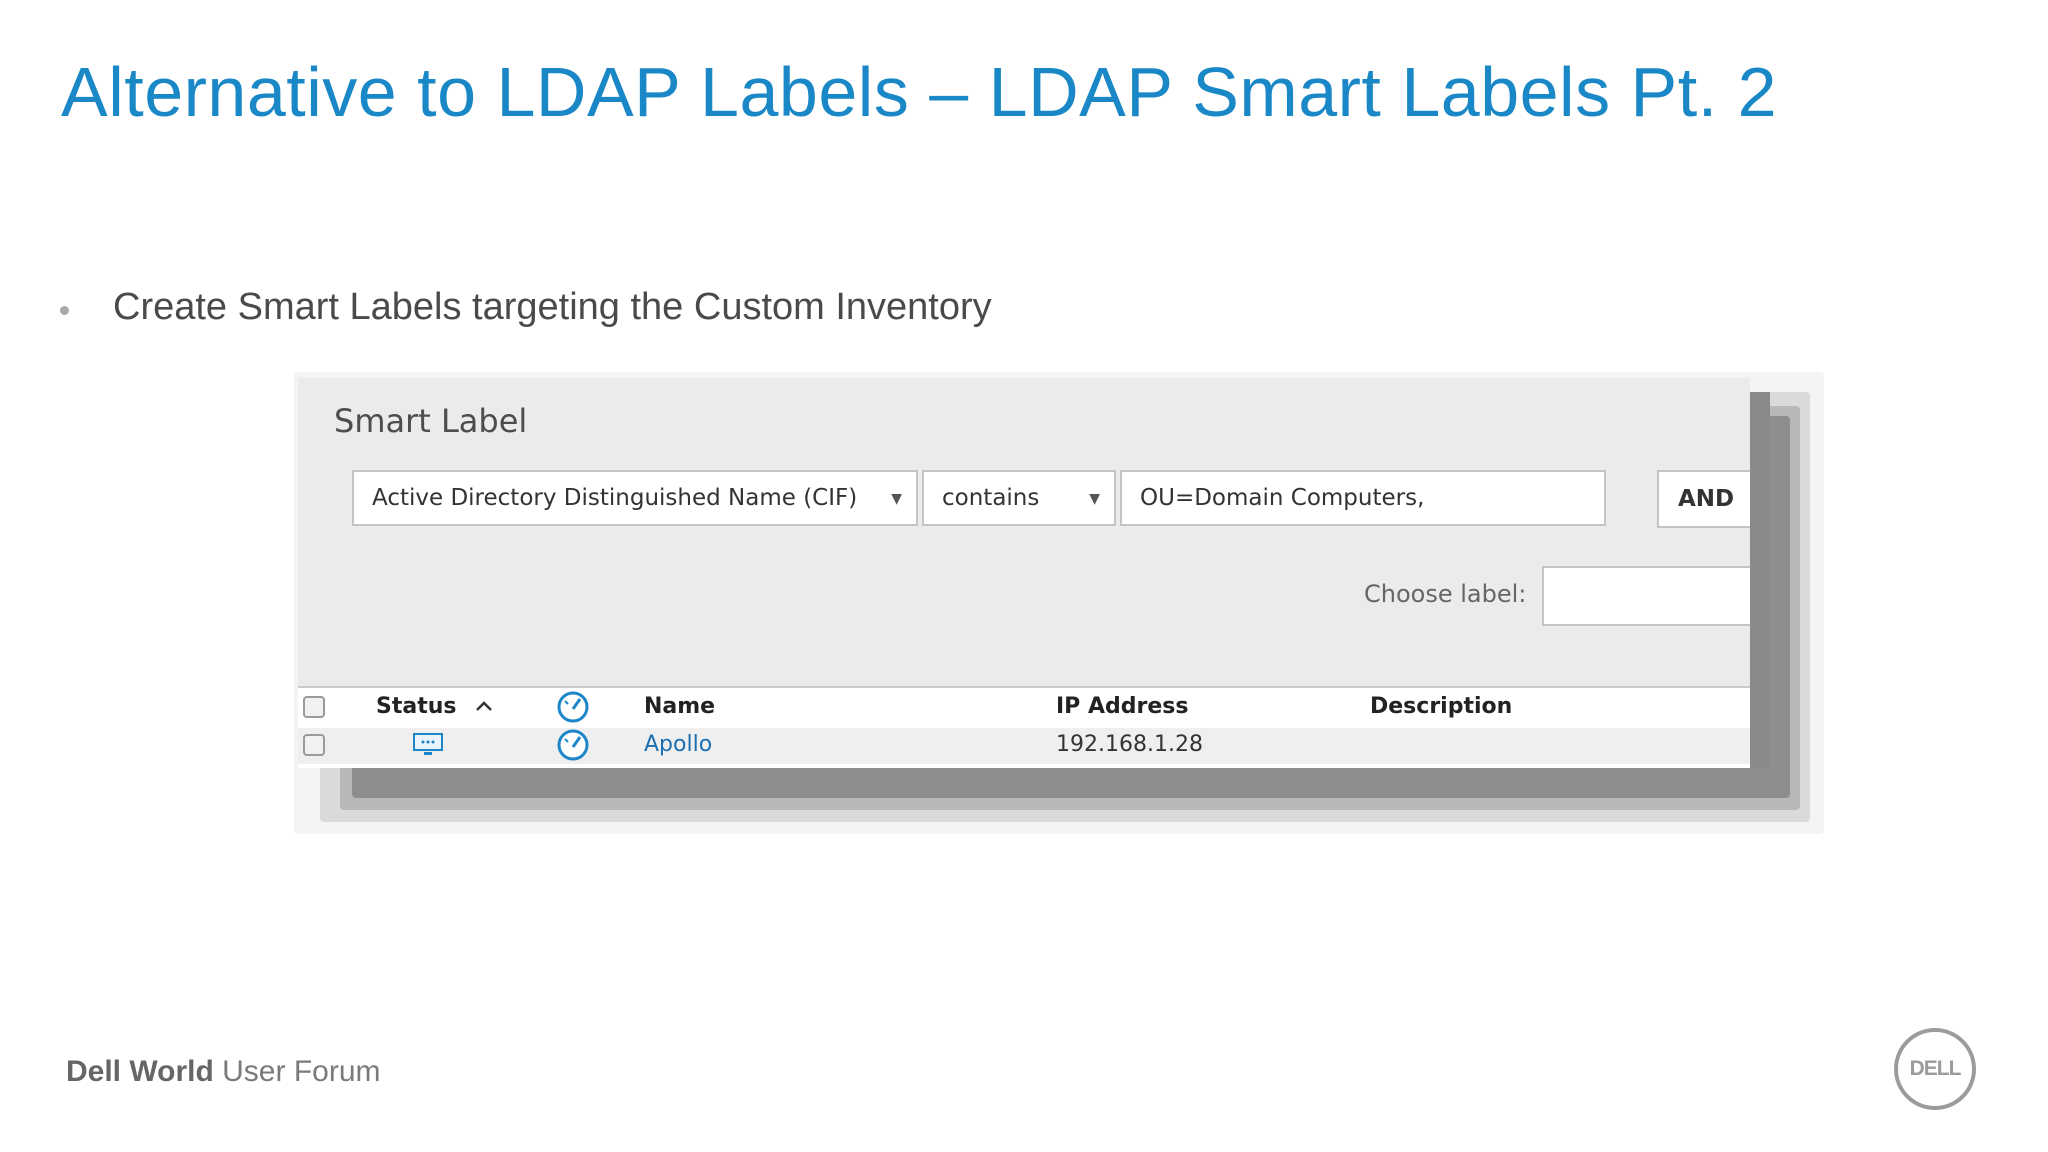  What do you see at coordinates (991, 498) in the screenshot?
I see `operator-select-value: contains` at bounding box center [991, 498].